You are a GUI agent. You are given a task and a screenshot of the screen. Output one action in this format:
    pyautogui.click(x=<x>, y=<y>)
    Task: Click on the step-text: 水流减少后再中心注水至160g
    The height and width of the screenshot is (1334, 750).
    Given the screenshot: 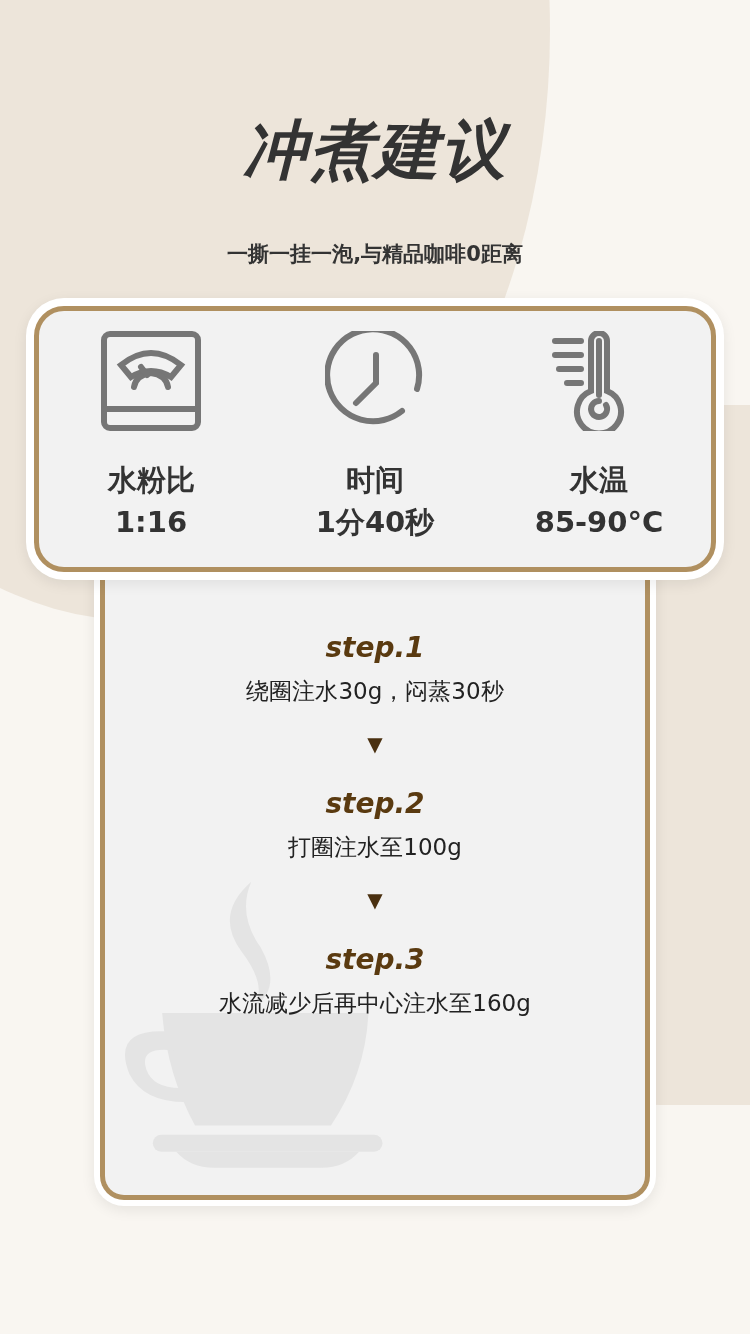 What is the action you would take?
    pyautogui.click(x=375, y=1003)
    